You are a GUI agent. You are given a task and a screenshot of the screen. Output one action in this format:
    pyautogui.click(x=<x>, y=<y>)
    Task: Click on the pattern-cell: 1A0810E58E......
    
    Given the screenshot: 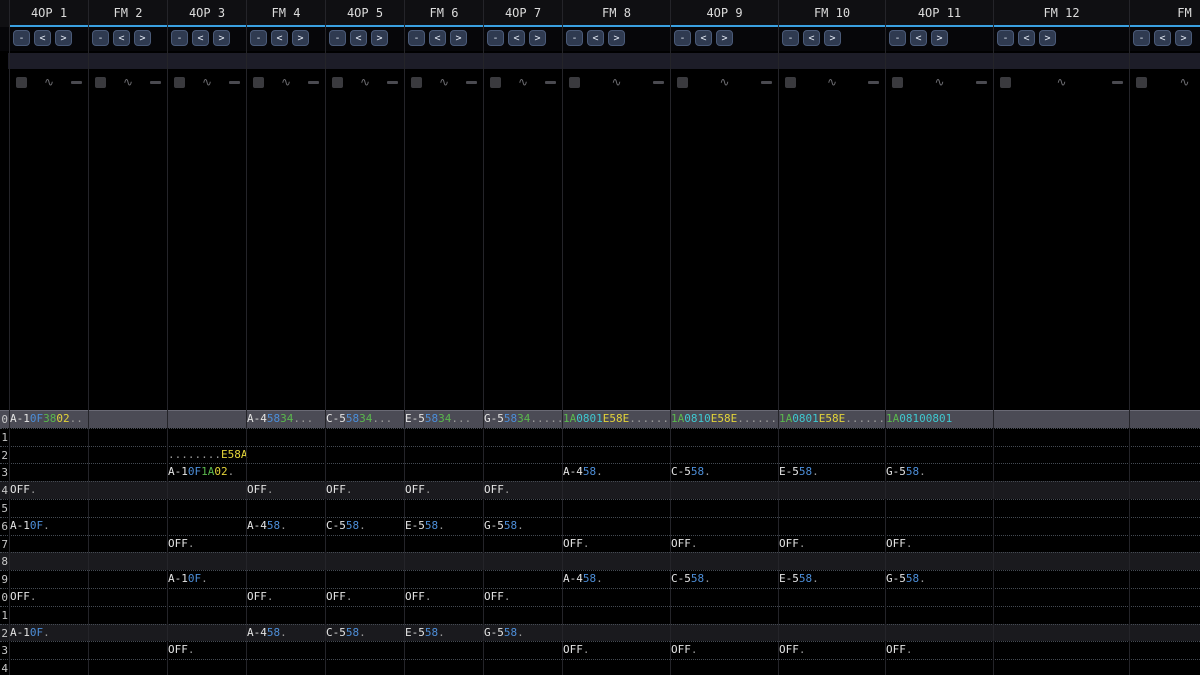 What is the action you would take?
    pyautogui.click(x=724, y=418)
    